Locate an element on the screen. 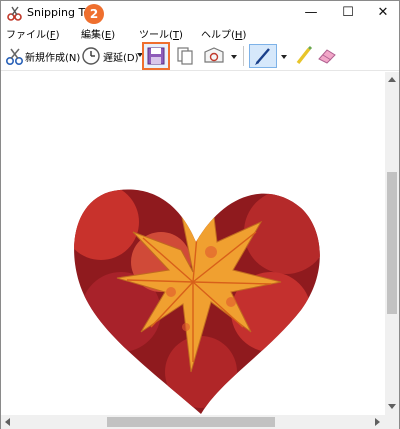 This screenshot has width=400, height=429. vertical-scrollbar is located at coordinates (392, 243).